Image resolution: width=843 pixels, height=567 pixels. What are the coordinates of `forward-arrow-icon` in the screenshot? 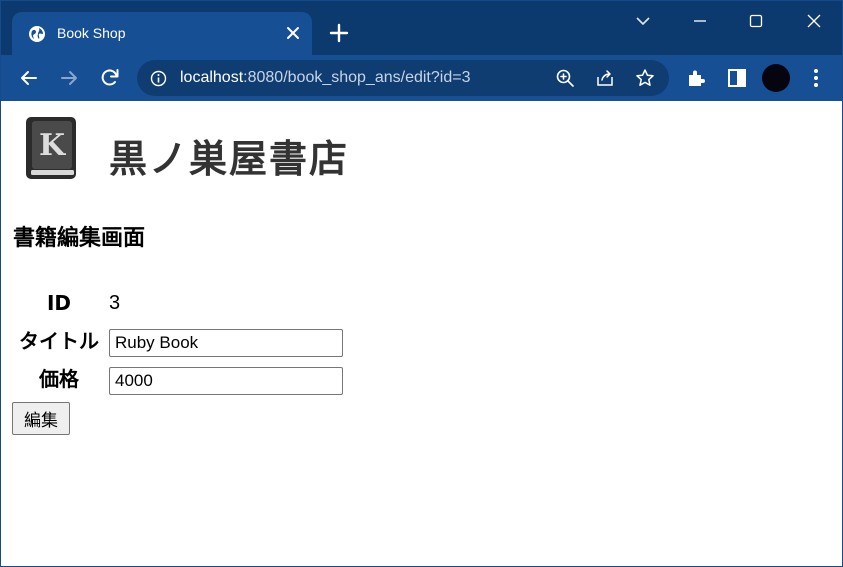 It's located at (69, 78).